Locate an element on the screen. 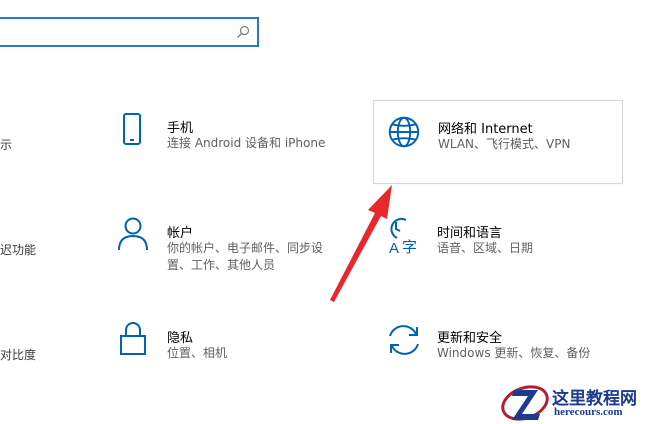  tile-network-internet: 网络和 Internet WLAN、飞行模式、VPN is located at coordinates (498, 142).